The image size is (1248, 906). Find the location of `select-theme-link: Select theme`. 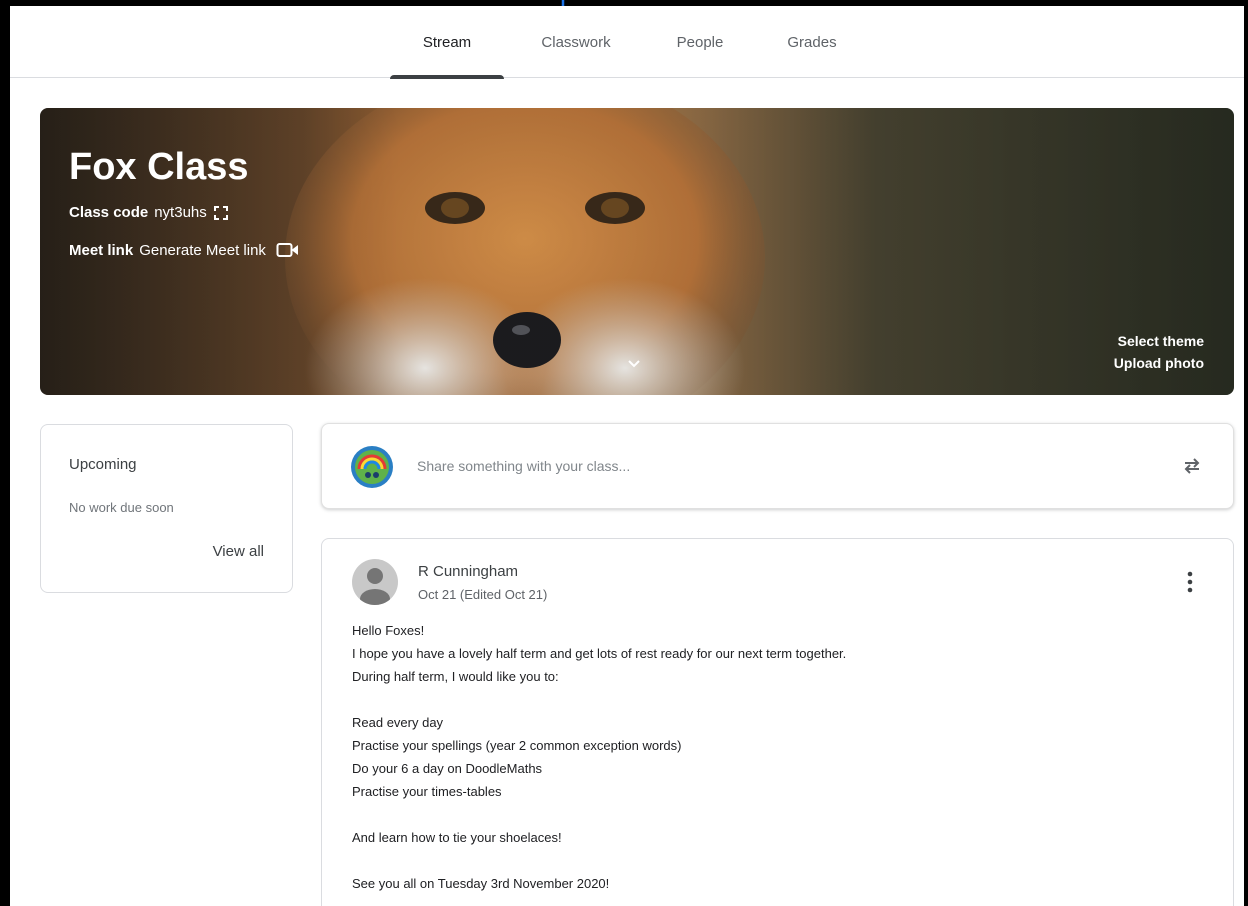

select-theme-link: Select theme is located at coordinates (1159, 341).